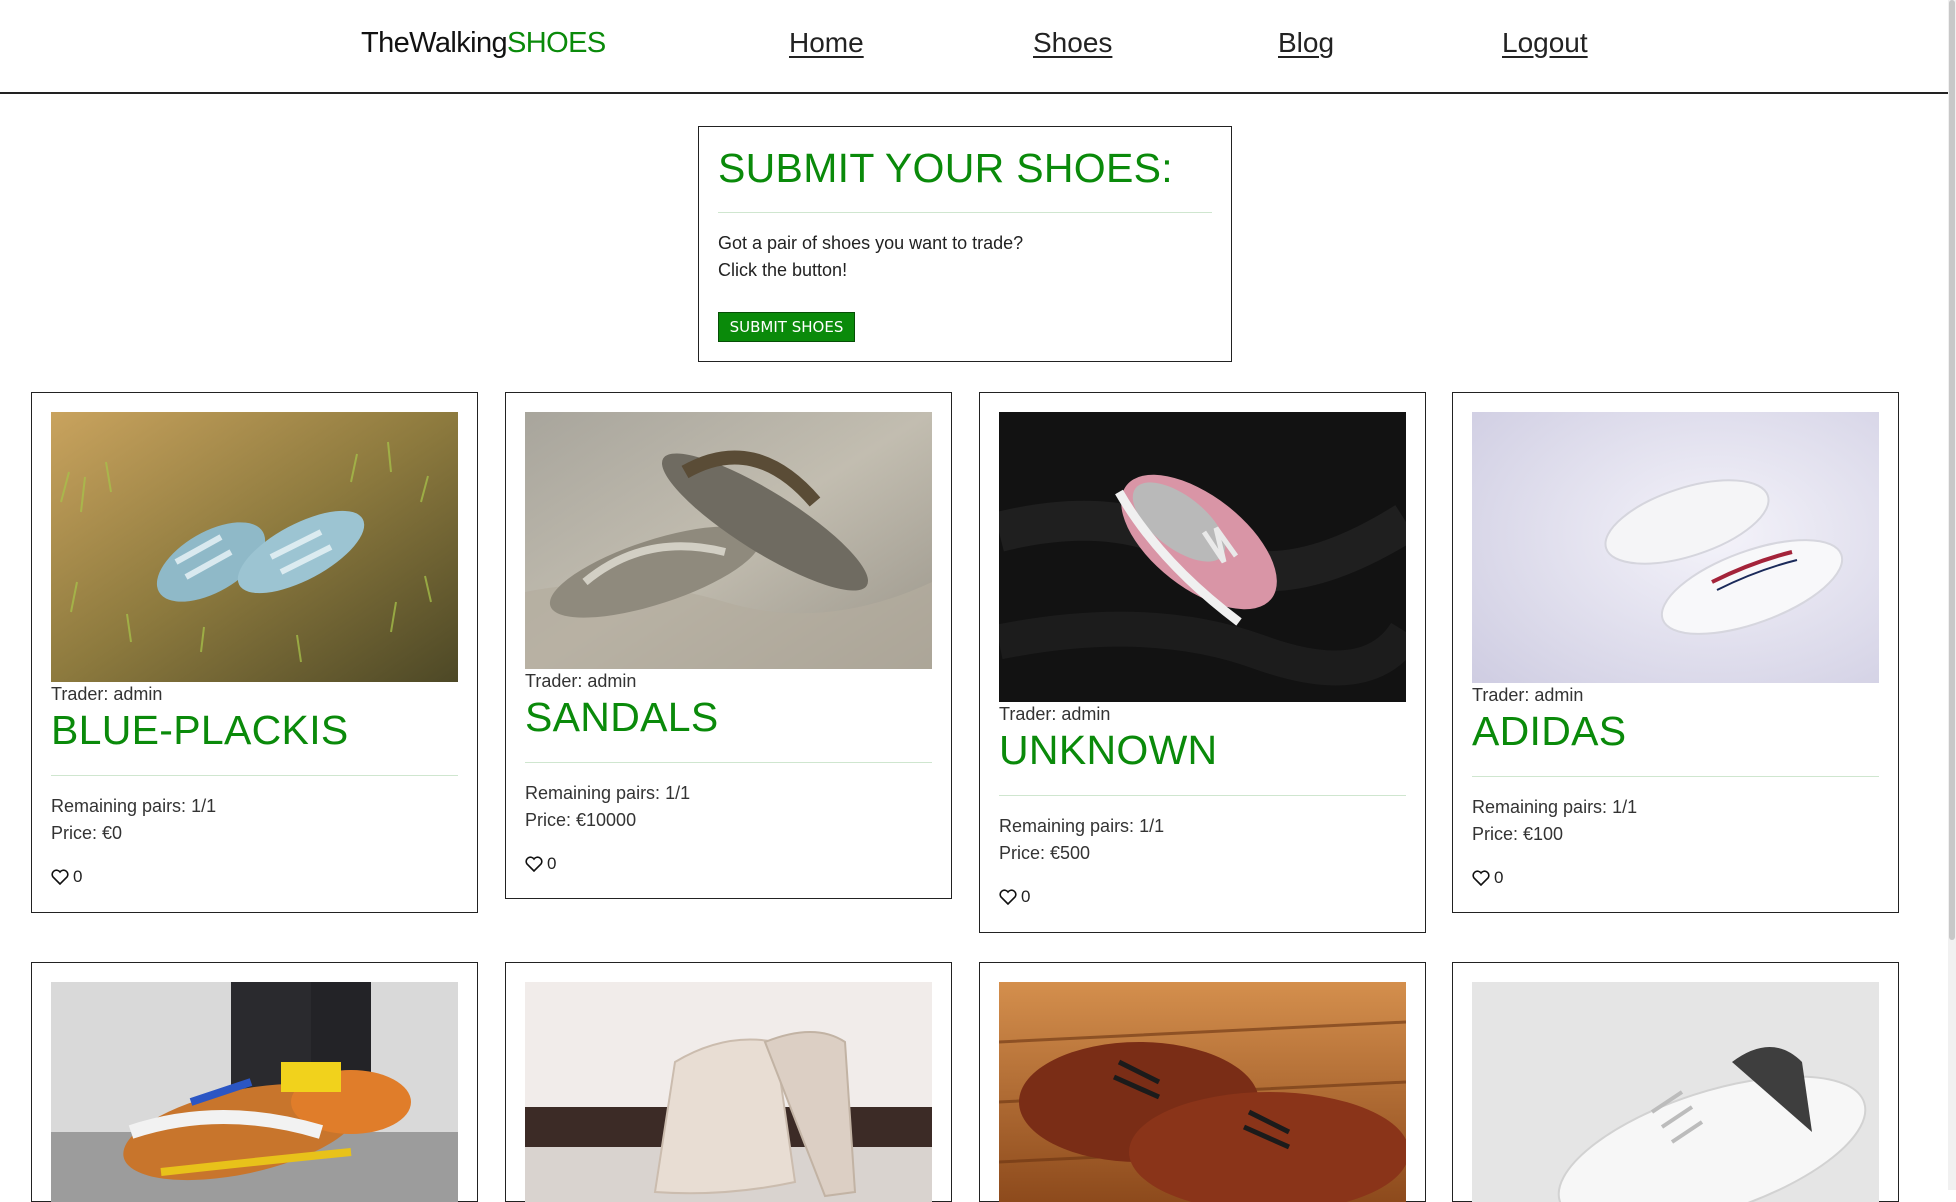 The image size is (1956, 1202). What do you see at coordinates (1549, 731) in the screenshot?
I see `shoe-title: ADIDAS` at bounding box center [1549, 731].